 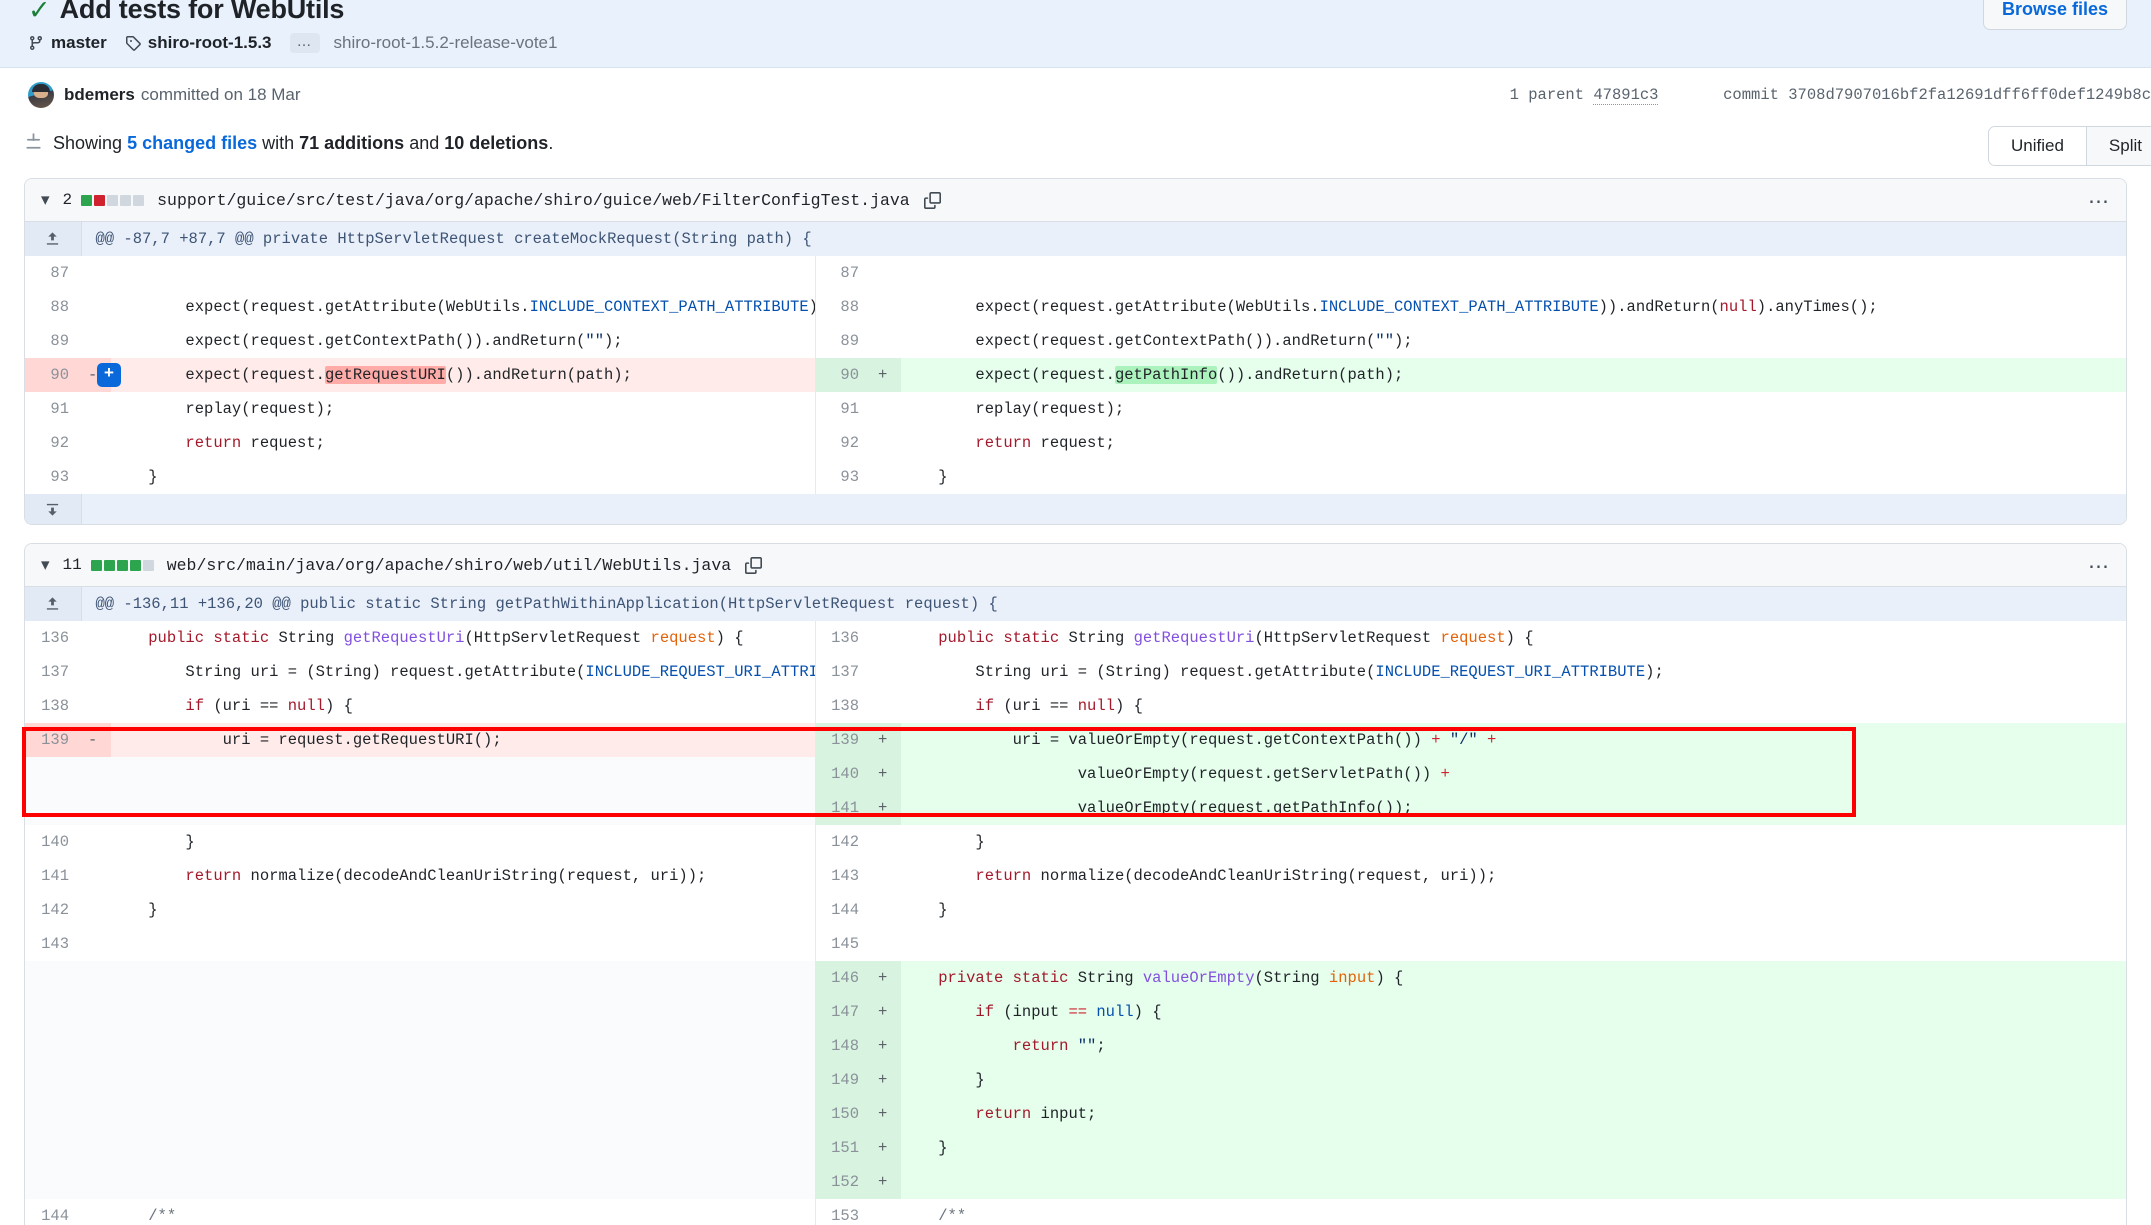 I want to click on file-change-count: 11, so click(x=72, y=565).